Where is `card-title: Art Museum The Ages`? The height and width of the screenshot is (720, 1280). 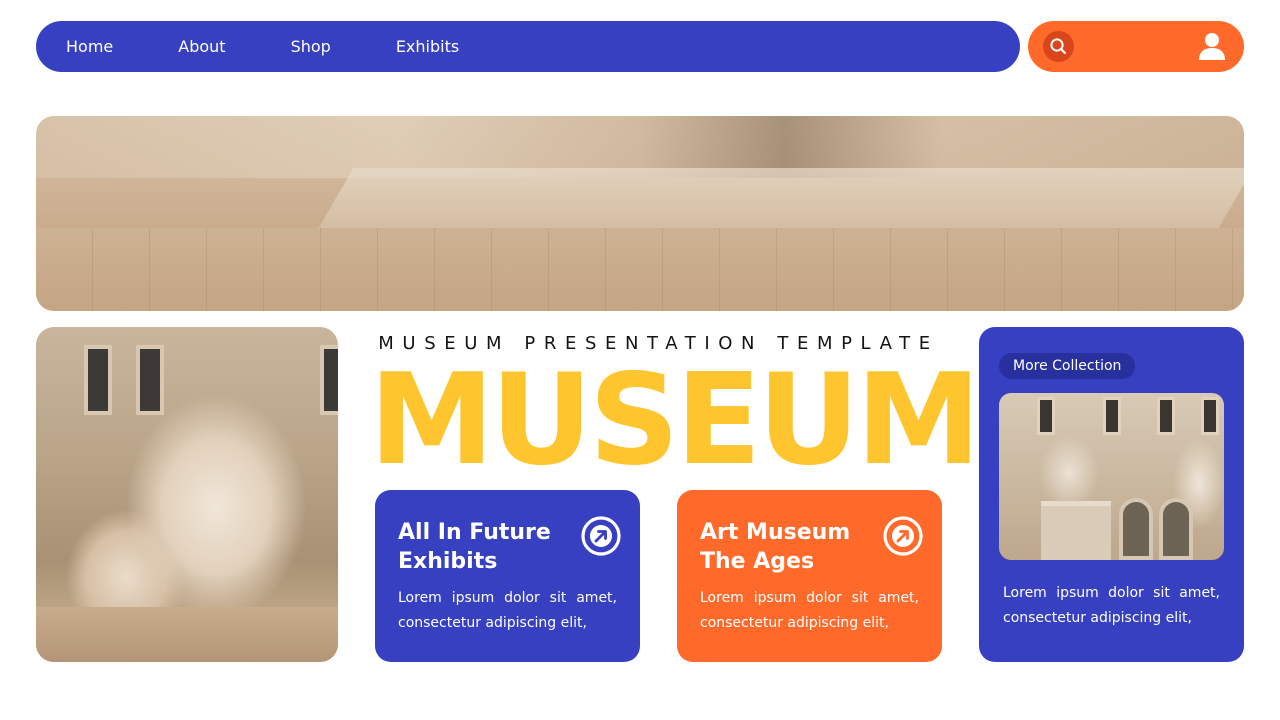 card-title: Art Museum The Ages is located at coordinates (775, 547).